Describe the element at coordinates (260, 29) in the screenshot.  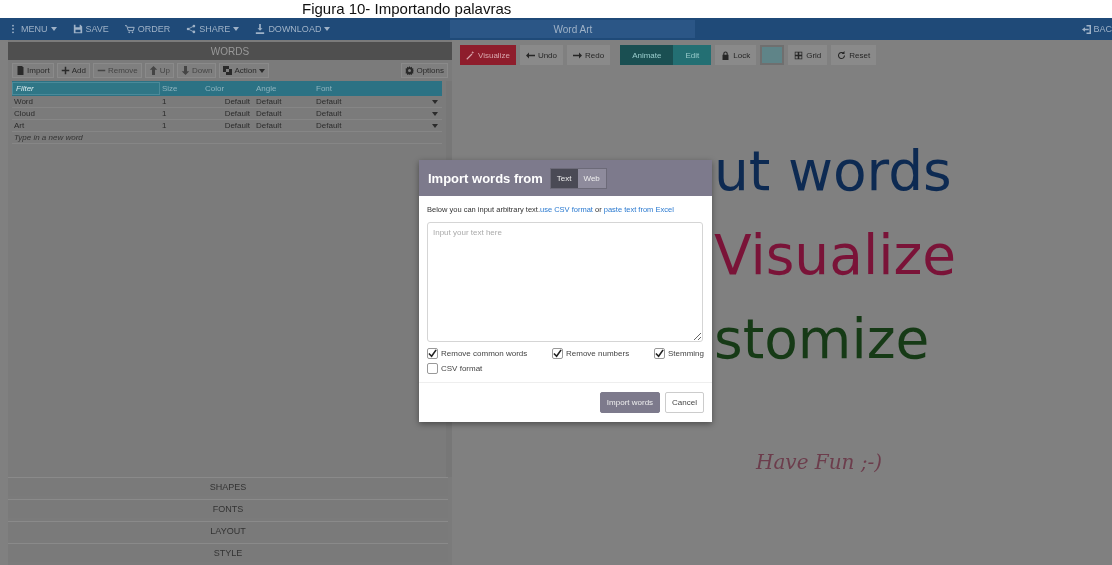
I see `download-icon` at that location.